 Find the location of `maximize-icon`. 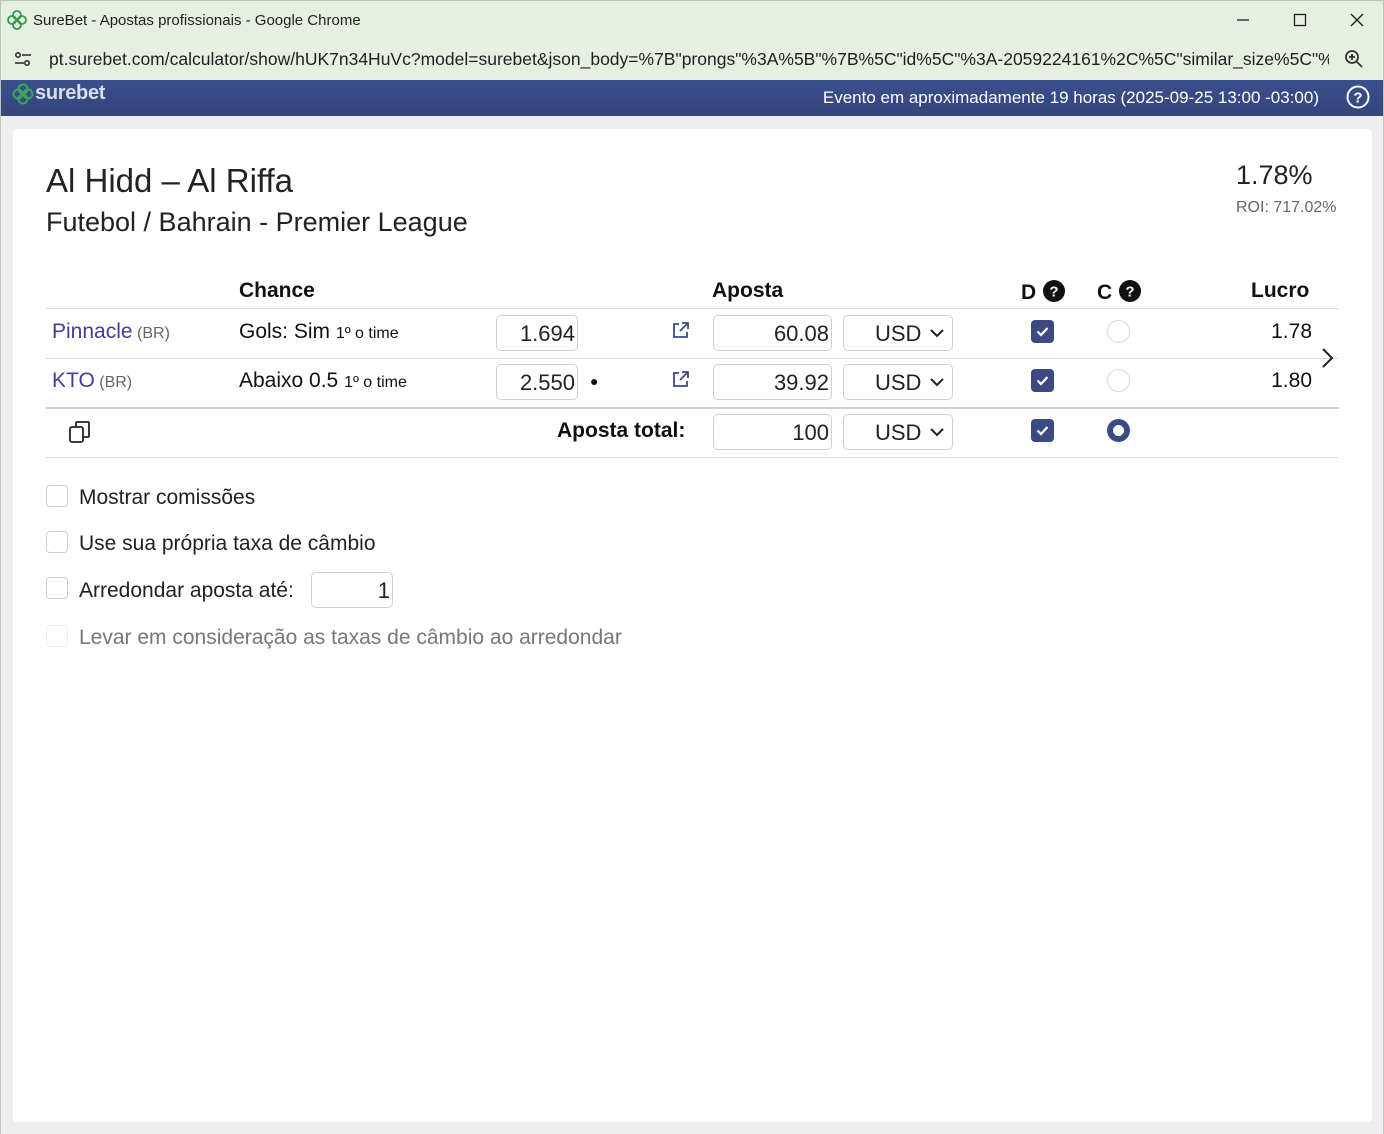

maximize-icon is located at coordinates (1299, 20).